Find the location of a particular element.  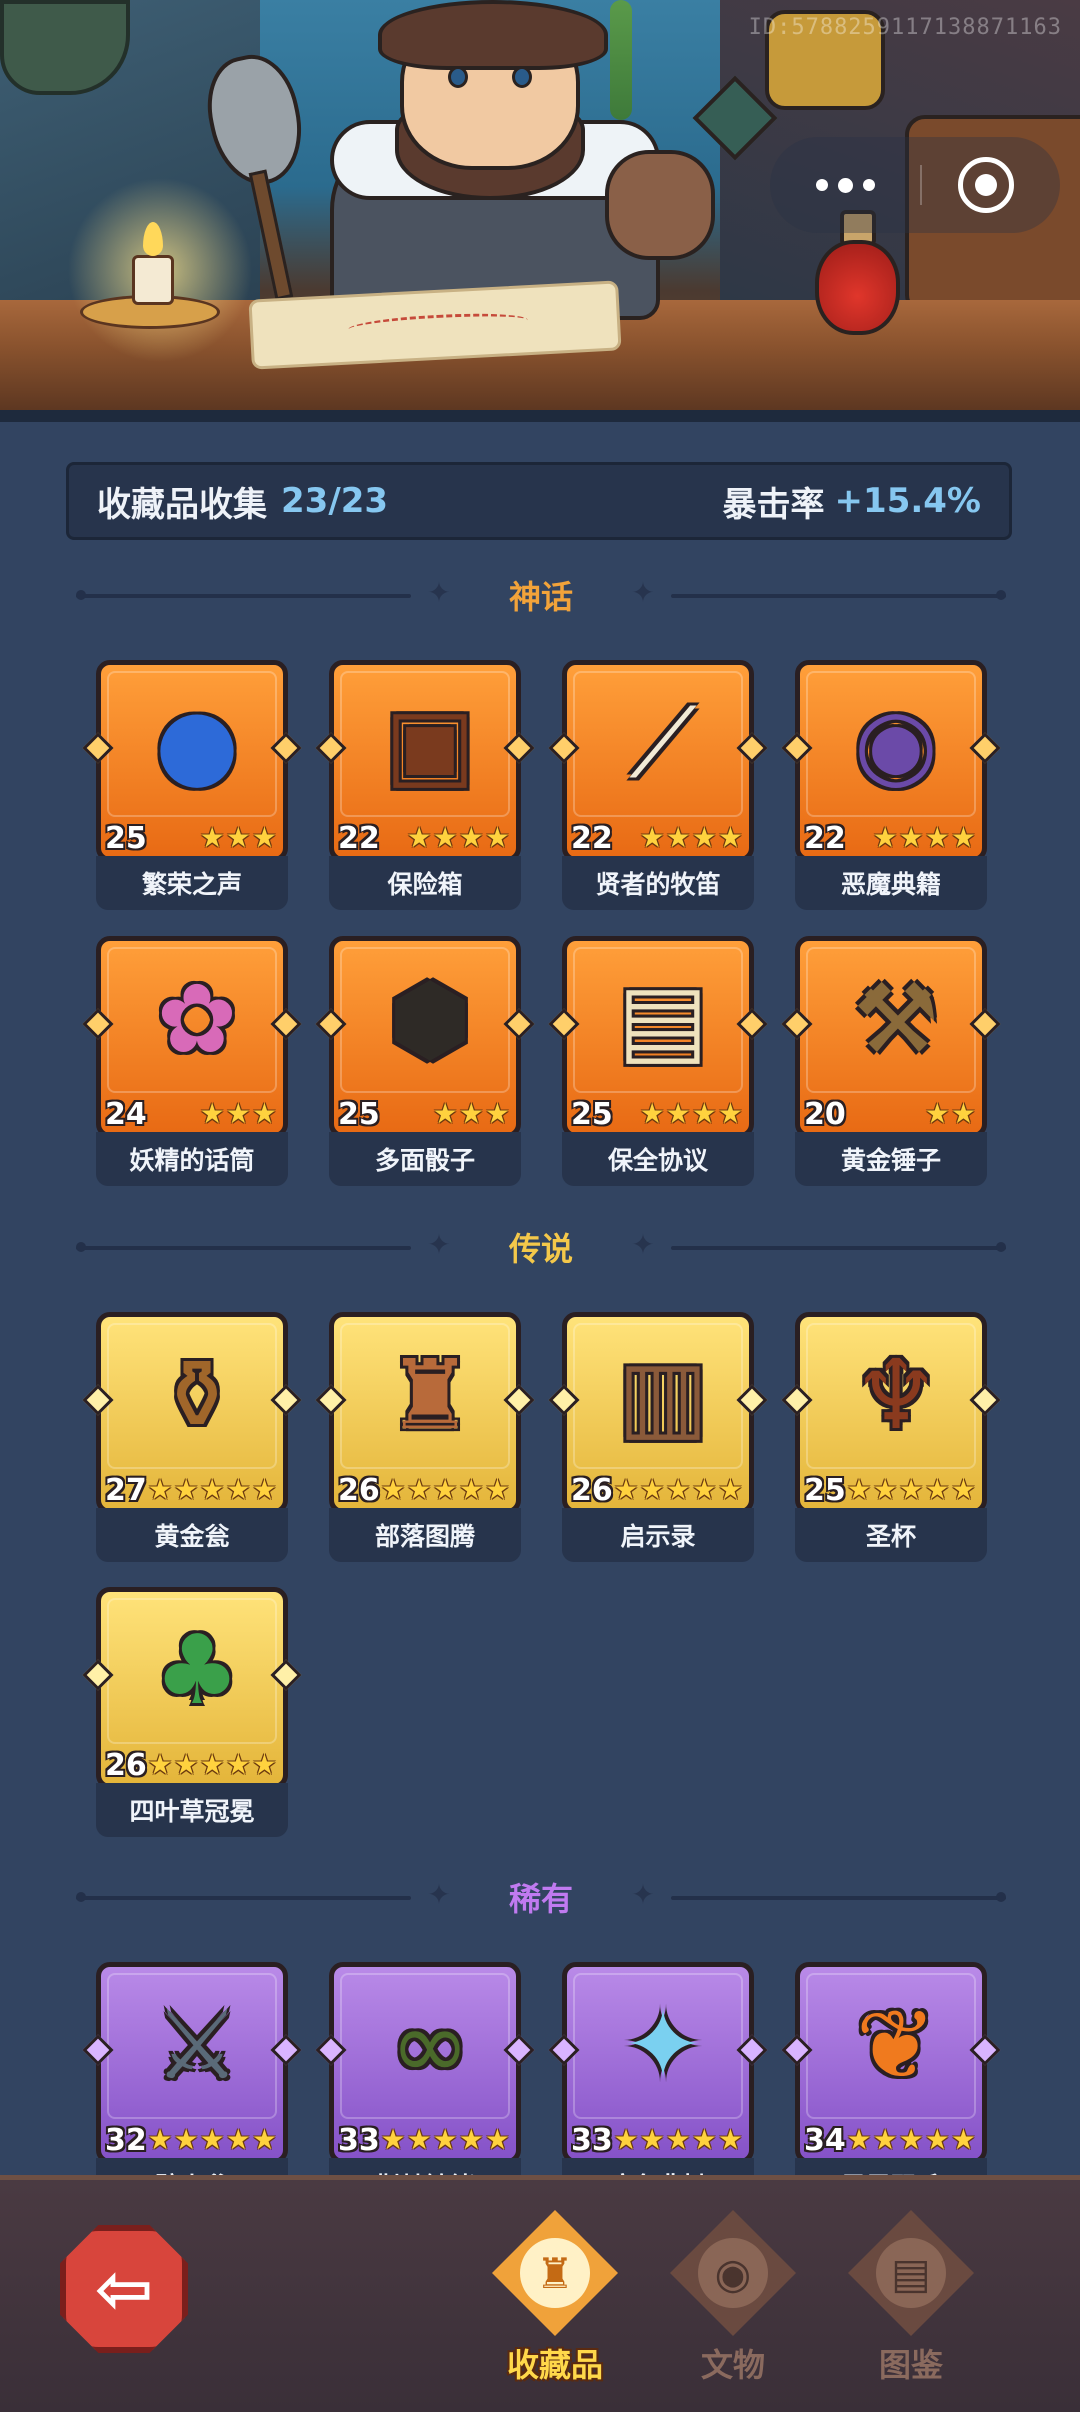

collection-stat-bar: 收藏品收集 23/23 暴击率 +15.4% is located at coordinates (539, 501).